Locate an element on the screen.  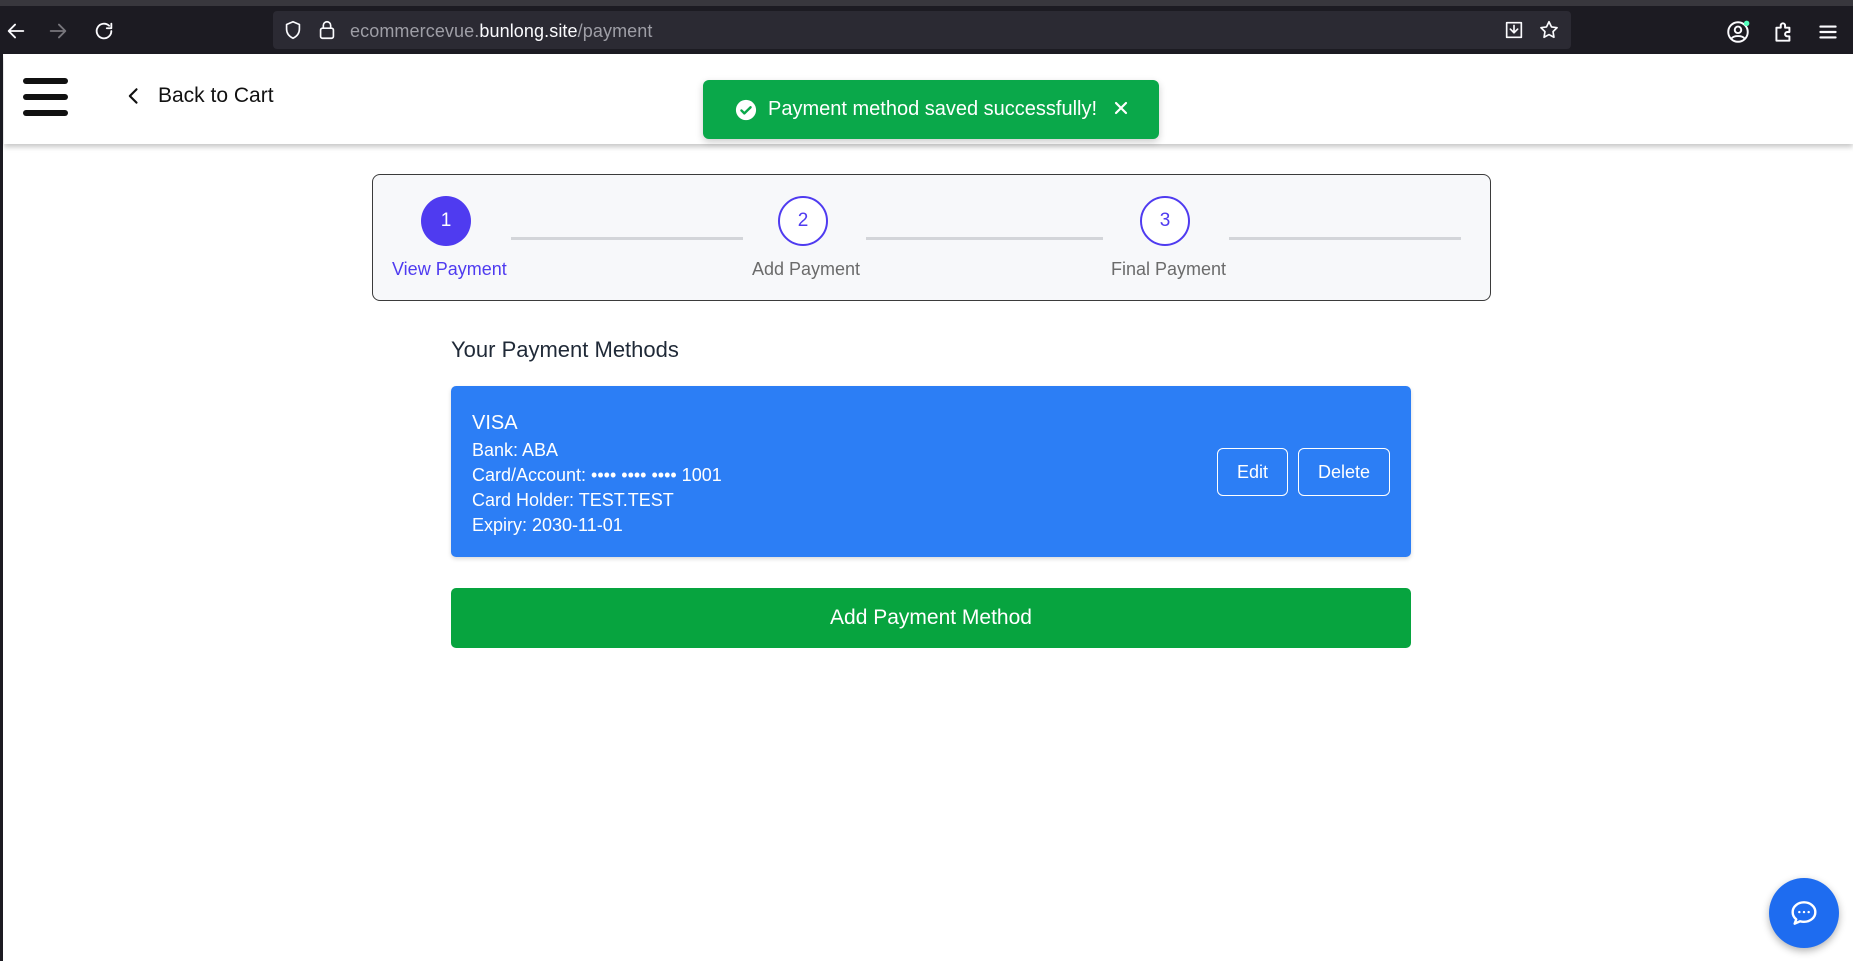
url-bar: ecommercevue.bunlong.site/payment is located at coordinates (922, 30).